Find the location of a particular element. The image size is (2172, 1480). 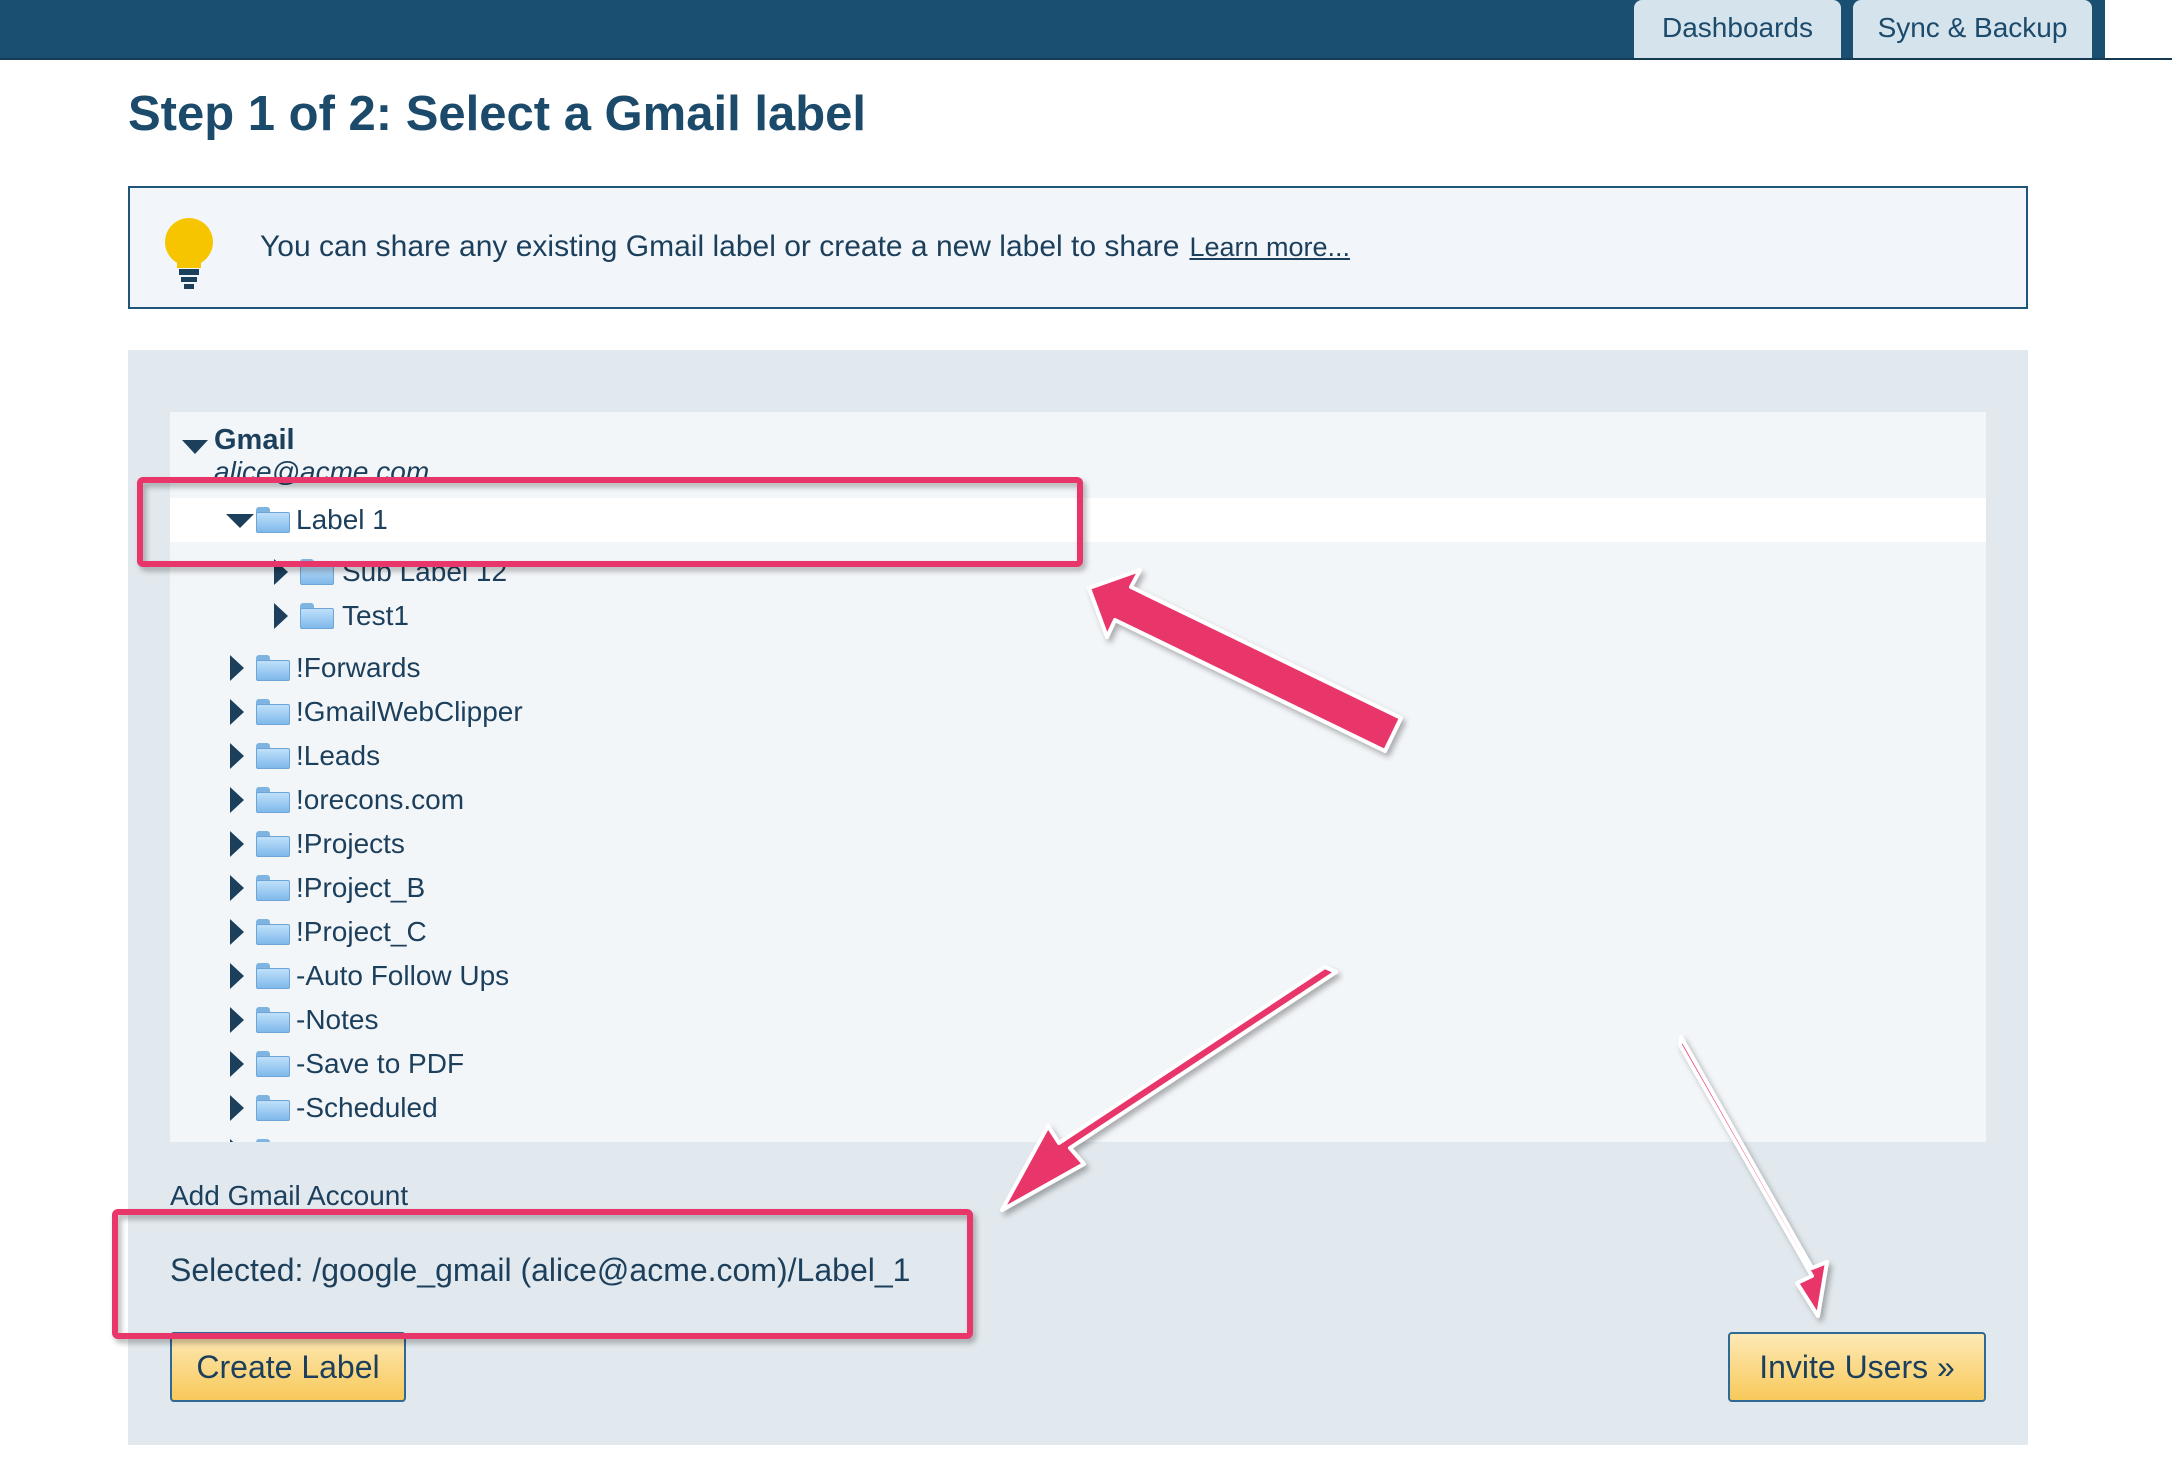

nav-bar-end is located at coordinates (2138, 29).